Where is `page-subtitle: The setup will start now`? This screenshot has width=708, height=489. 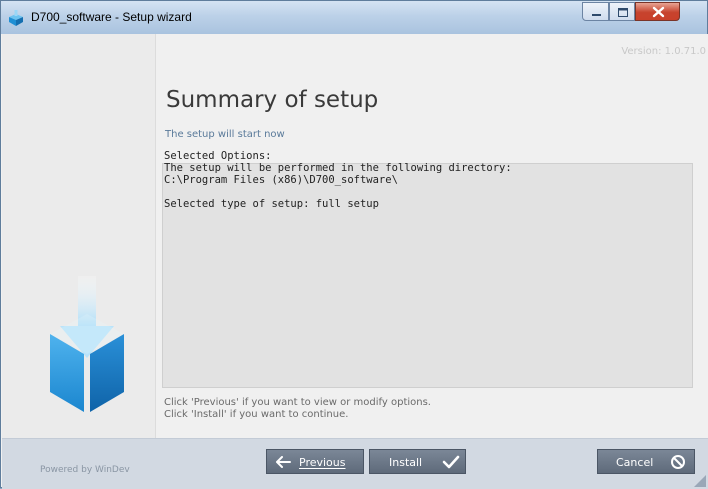
page-subtitle: The setup will start now is located at coordinates (225, 134).